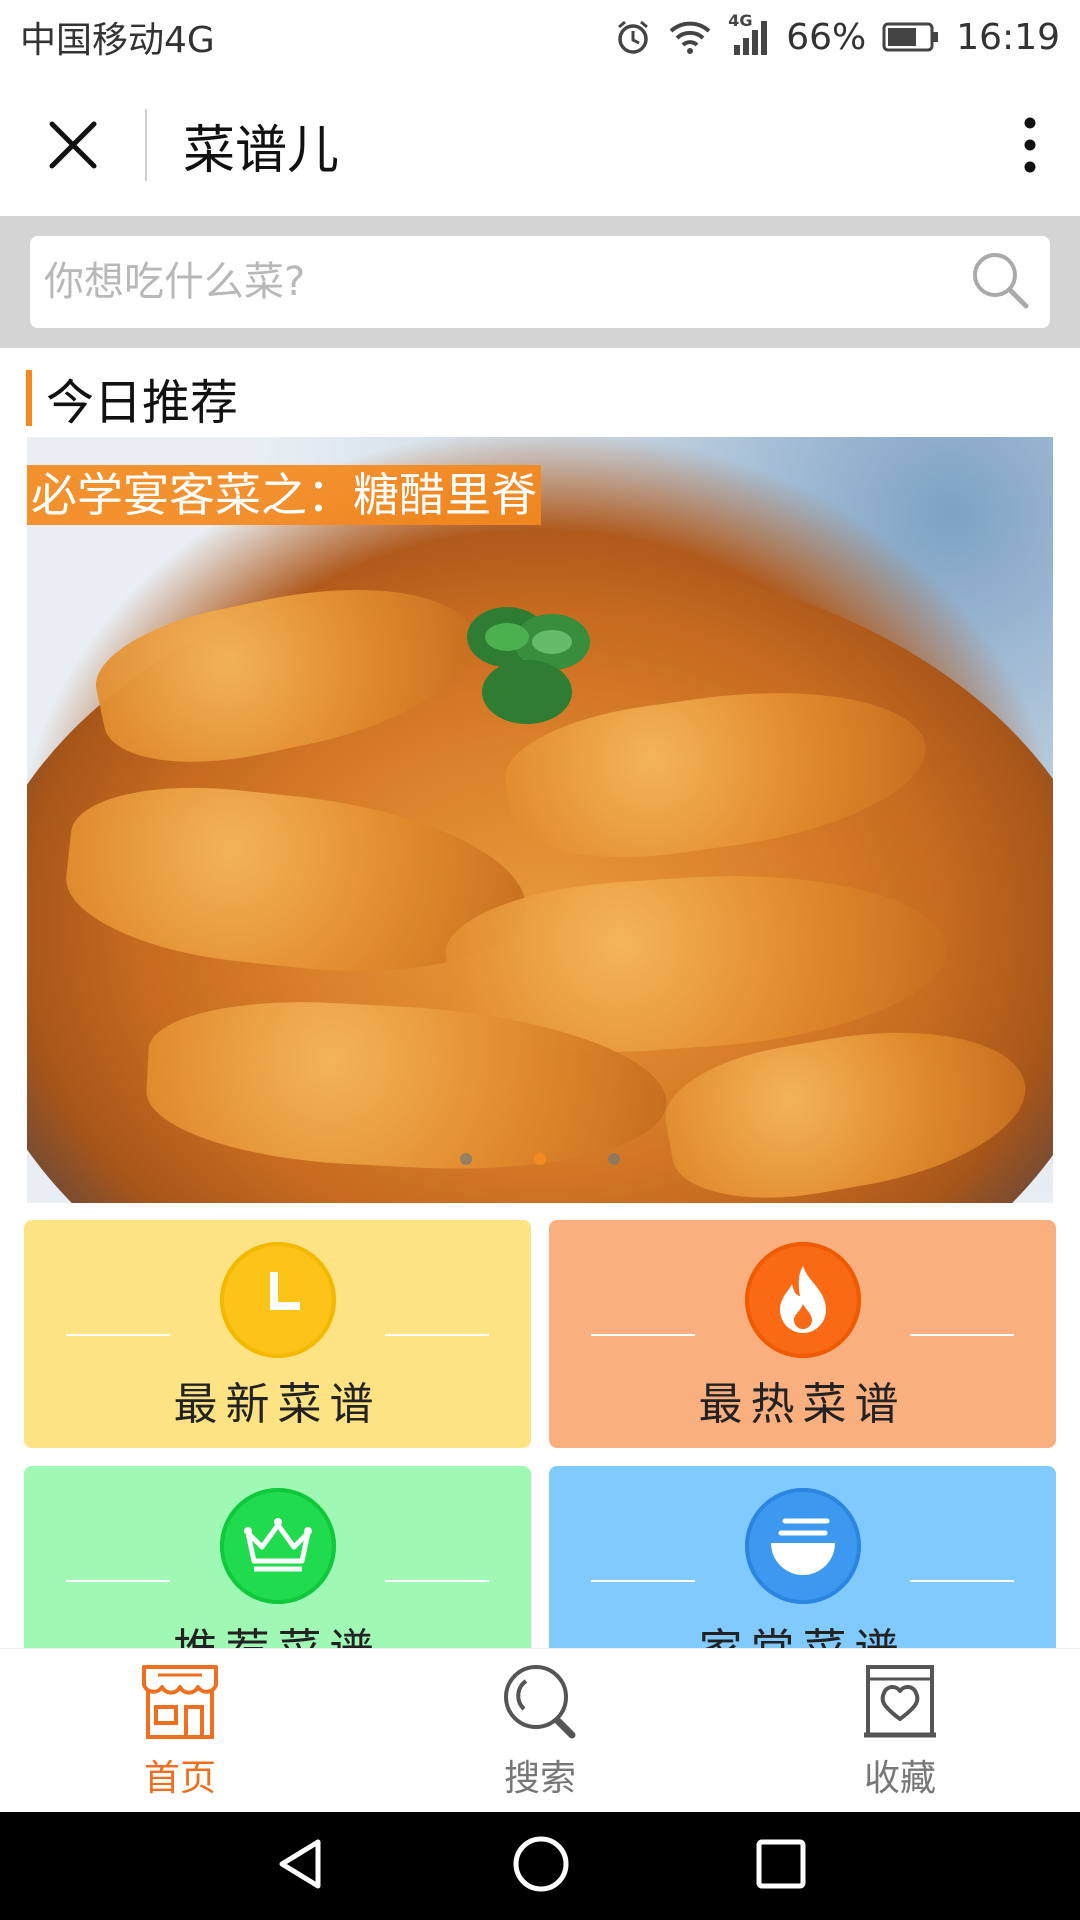  What do you see at coordinates (29, 398) in the screenshot?
I see `section-accent-bar` at bounding box center [29, 398].